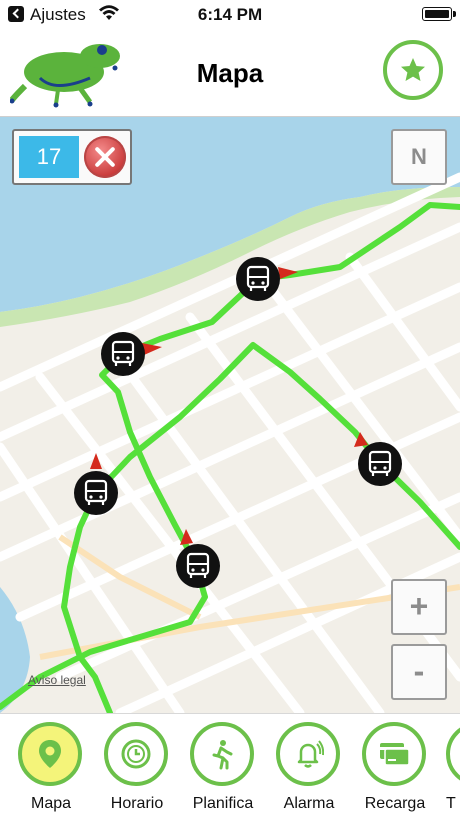 This screenshot has width=460, height=819. Describe the element at coordinates (222, 755) in the screenshot. I see `walking-person-icon` at that location.